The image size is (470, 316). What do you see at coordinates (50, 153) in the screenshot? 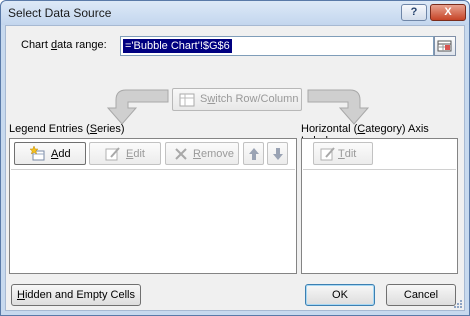
I see `add-series-button: Add` at bounding box center [50, 153].